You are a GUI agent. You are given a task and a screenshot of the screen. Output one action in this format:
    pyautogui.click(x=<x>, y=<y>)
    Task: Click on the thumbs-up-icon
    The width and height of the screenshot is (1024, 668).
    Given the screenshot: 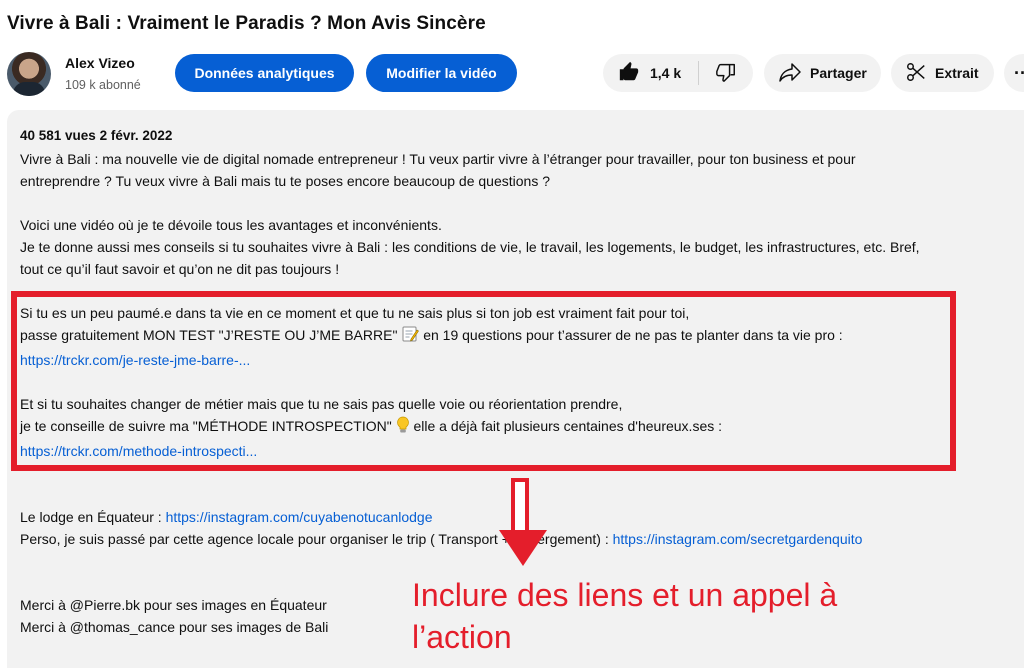 What is the action you would take?
    pyautogui.click(x=629, y=73)
    